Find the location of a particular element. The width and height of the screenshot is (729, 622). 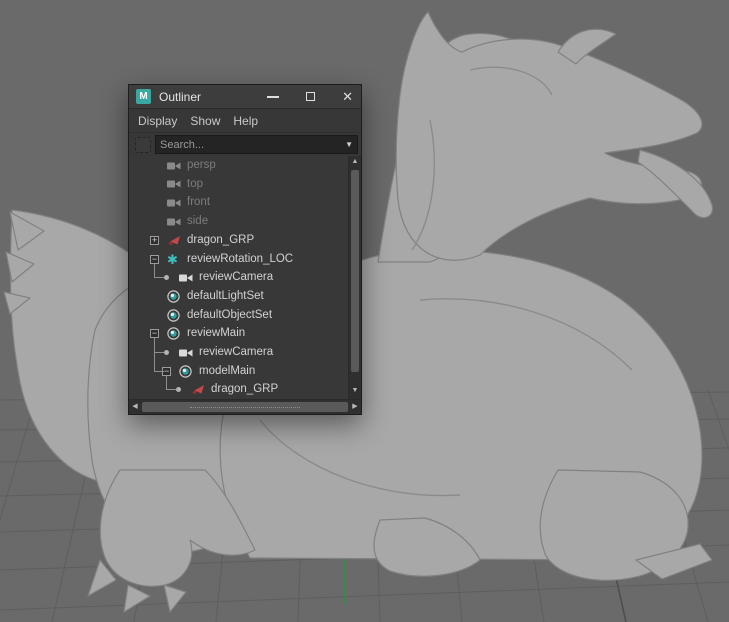

tree-item-top-1: top is located at coordinates (238, 184).